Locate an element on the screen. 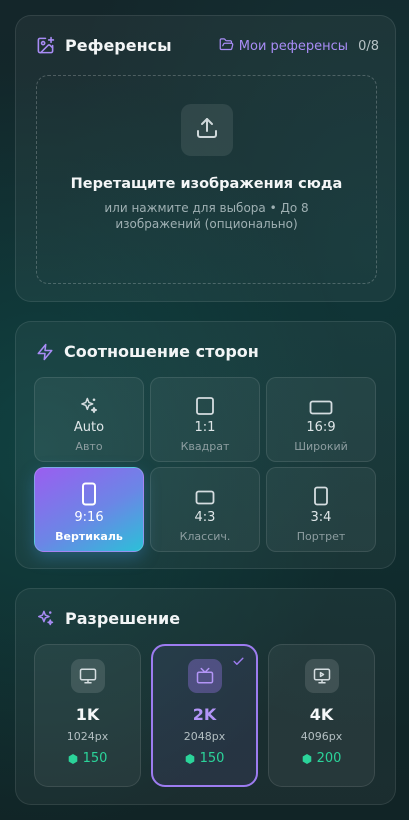 The height and width of the screenshot is (820, 409). my-references-label: Мои референсы is located at coordinates (293, 46).